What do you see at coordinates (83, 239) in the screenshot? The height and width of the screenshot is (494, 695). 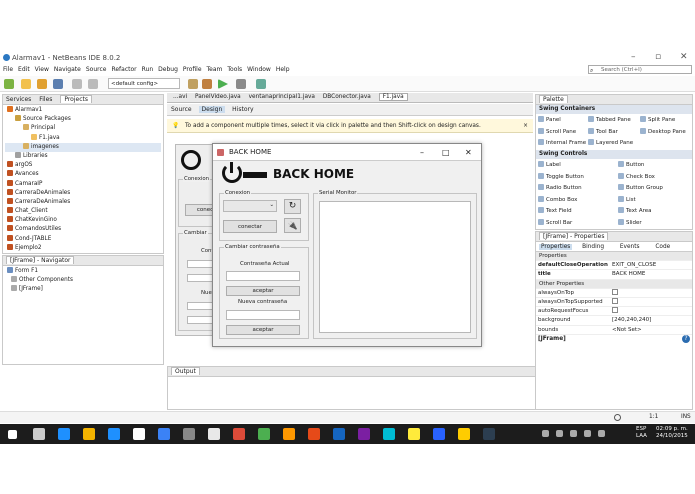 I see `tree-item: Cond-JTABLE` at bounding box center [83, 239].